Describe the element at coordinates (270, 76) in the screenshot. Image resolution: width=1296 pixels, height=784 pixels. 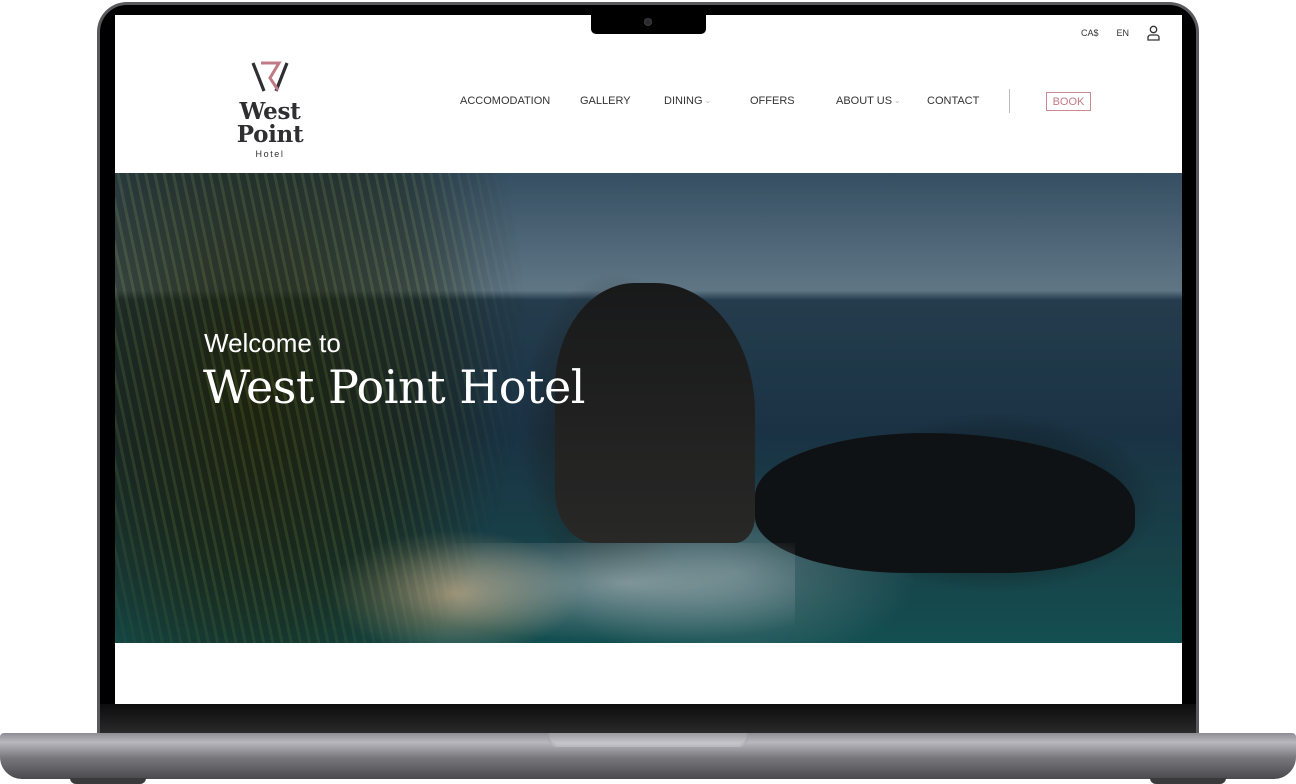
I see `logo-mark-icon` at that location.